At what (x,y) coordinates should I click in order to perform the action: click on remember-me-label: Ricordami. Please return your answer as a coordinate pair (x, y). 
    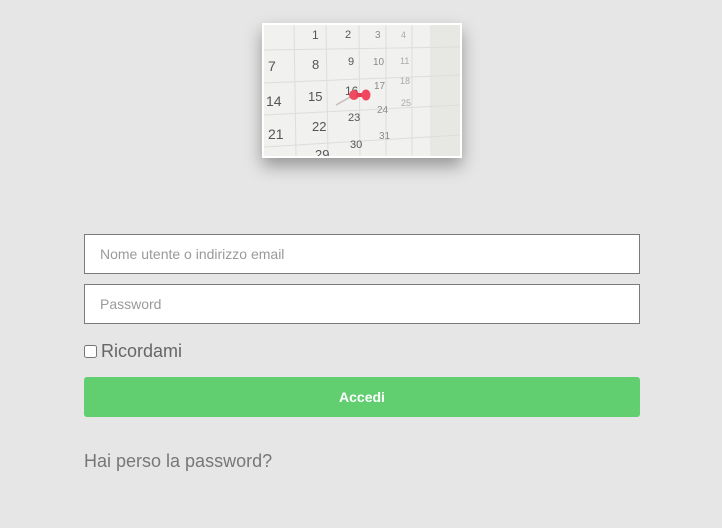
    Looking at the image, I should click on (141, 351).